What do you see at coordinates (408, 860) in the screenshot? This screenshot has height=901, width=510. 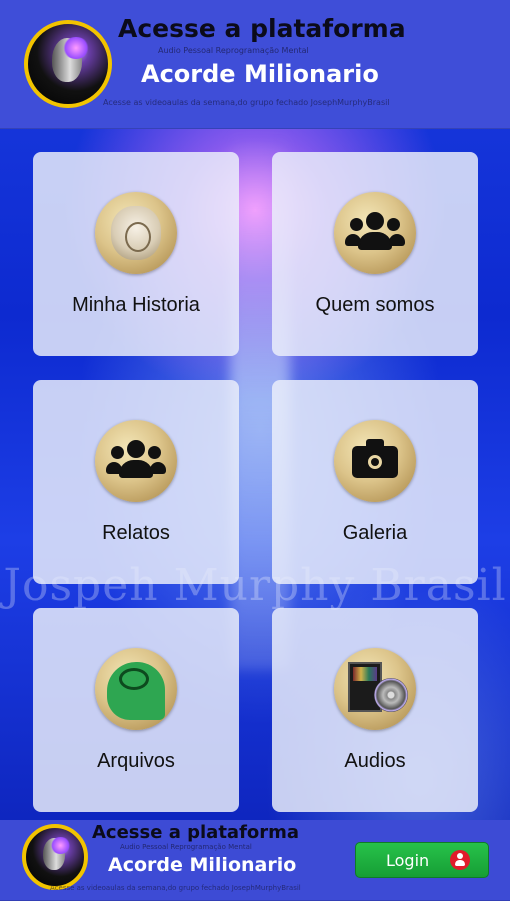 I see `login-label: Login` at bounding box center [408, 860].